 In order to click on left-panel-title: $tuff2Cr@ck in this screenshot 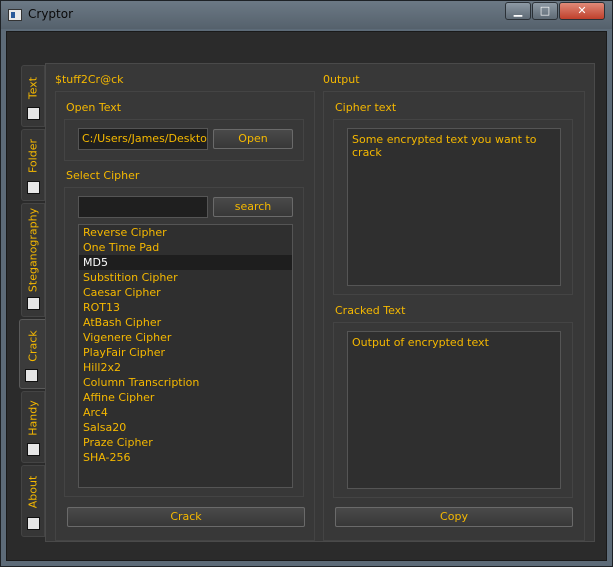, I will do `click(89, 79)`.